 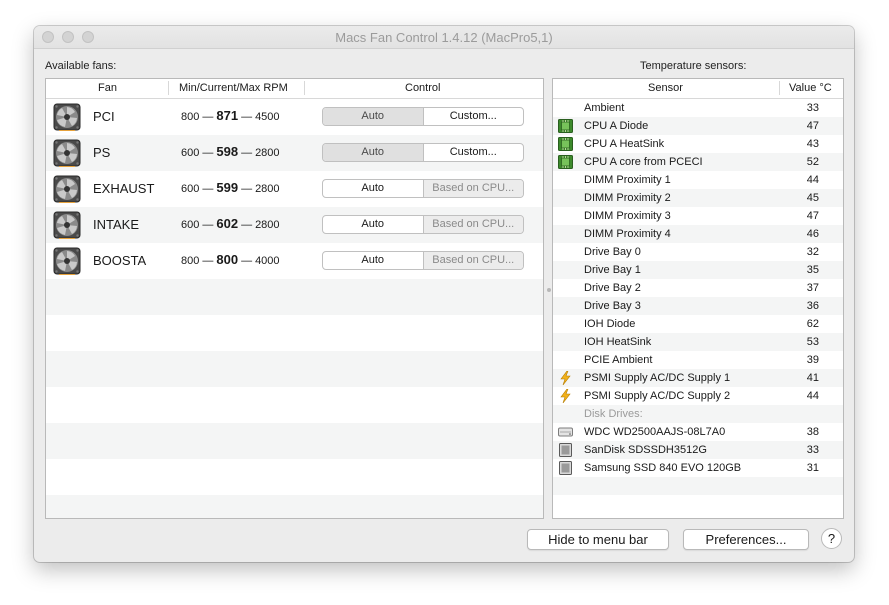 I want to click on sensor-name: CPU A Diode, so click(x=616, y=126).